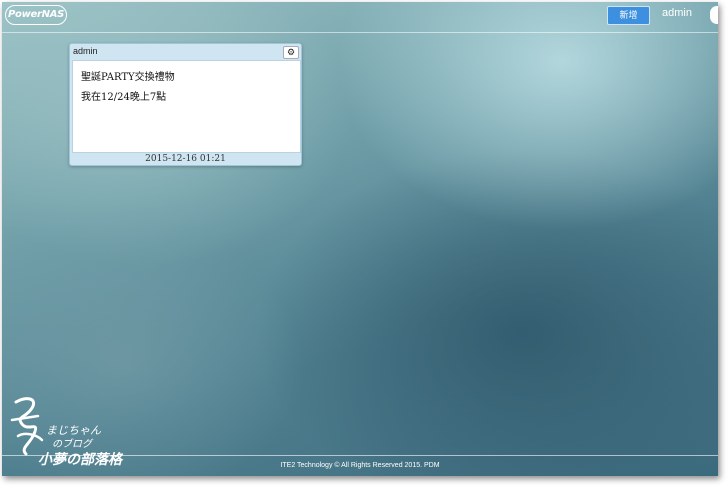 Image resolution: width=728 pixels, height=489 pixels. Describe the element at coordinates (36, 15) in the screenshot. I see `app-logo: PowerNAS` at that location.